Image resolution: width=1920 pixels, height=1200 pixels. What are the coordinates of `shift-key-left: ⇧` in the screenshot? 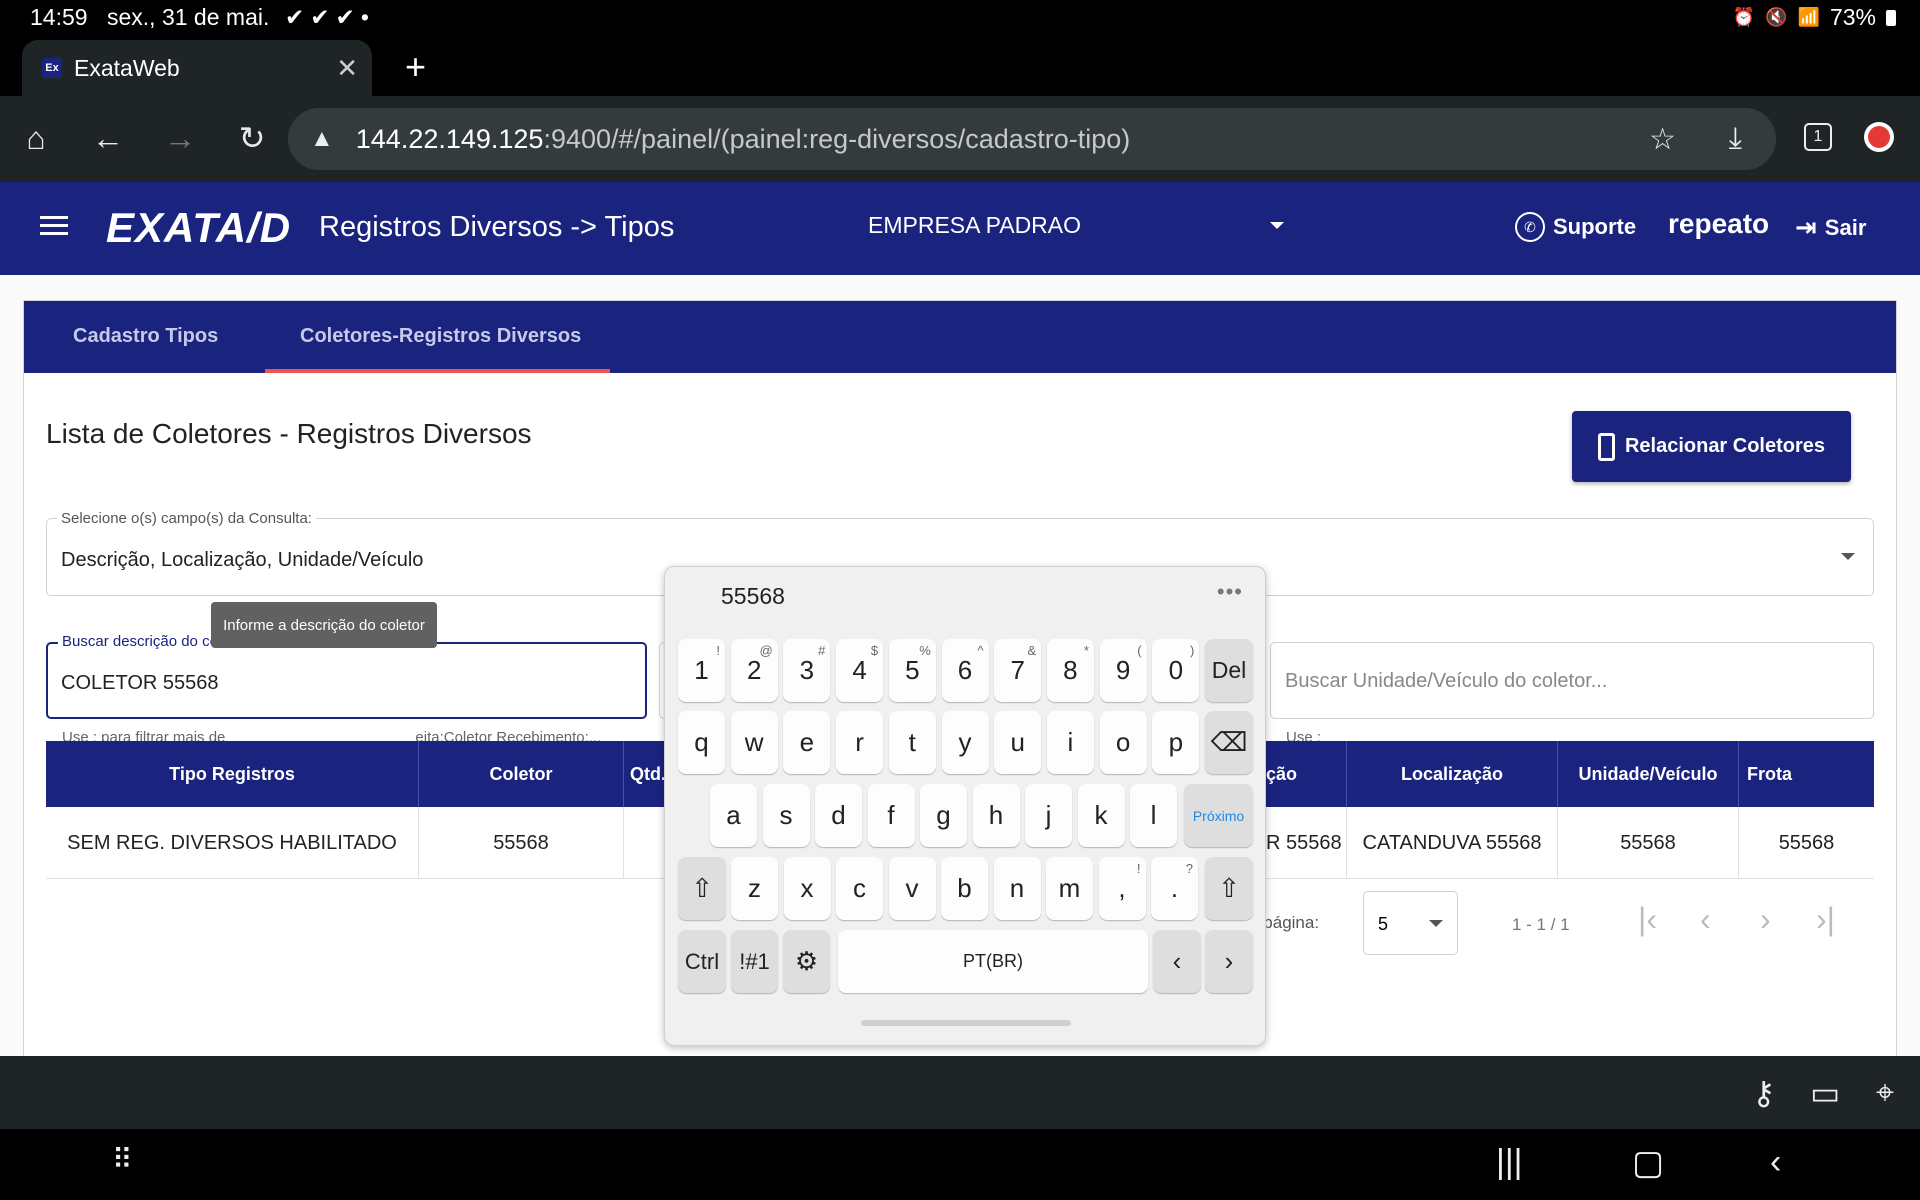 It's located at (702, 888).